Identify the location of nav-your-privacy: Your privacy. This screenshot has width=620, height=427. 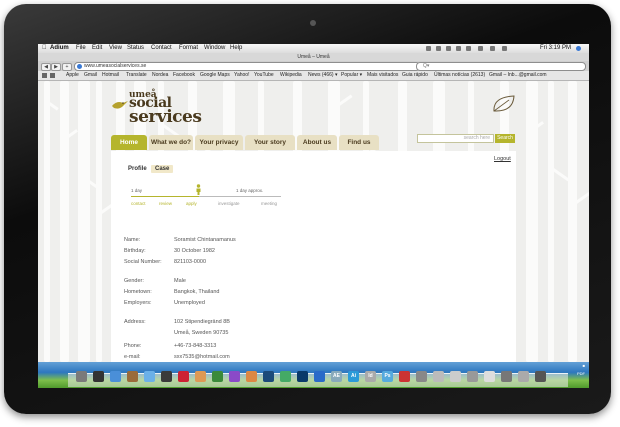
(219, 142).